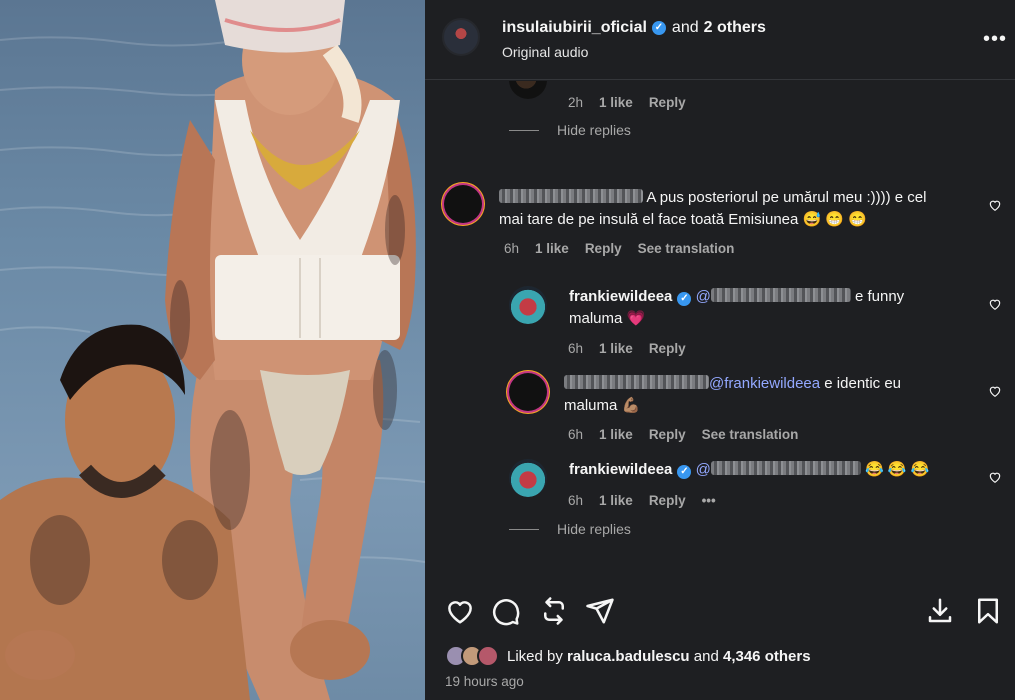  I want to click on commenter-avatar, so click(463, 204).